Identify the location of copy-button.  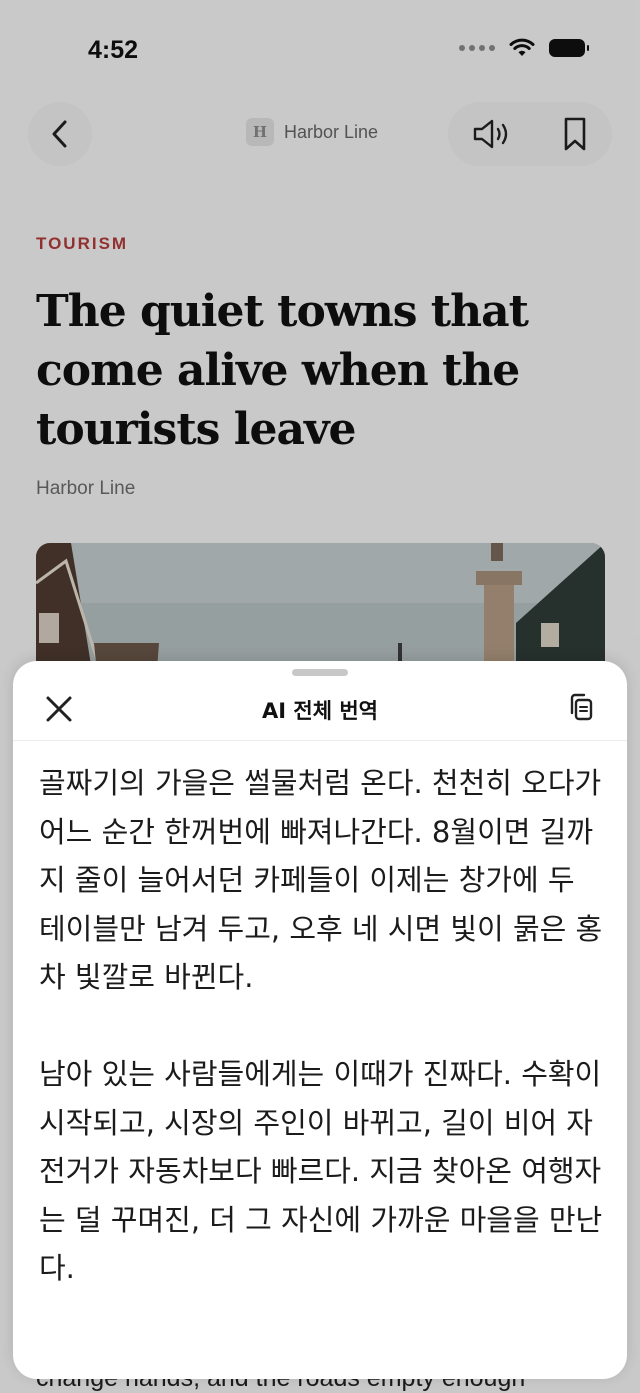
(581, 707).